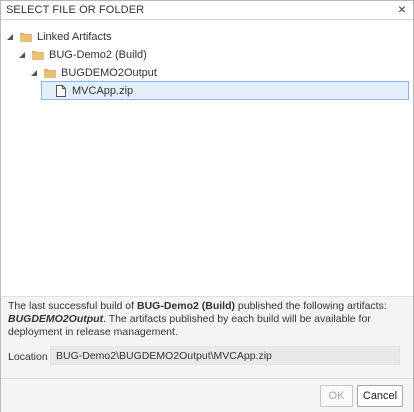  I want to click on close-icon: ×, so click(402, 9).